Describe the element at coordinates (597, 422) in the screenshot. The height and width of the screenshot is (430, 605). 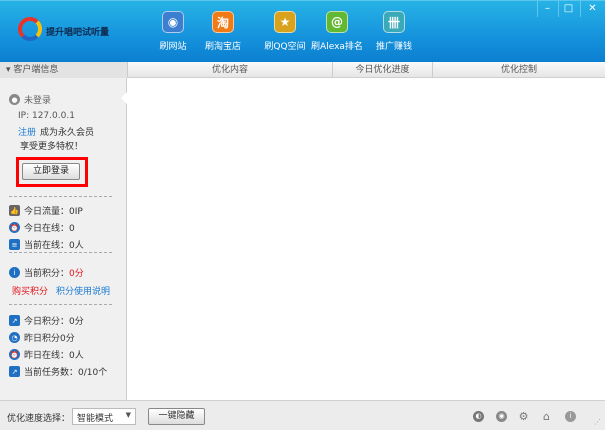
I see `resize-grip-icon: ⋰` at that location.